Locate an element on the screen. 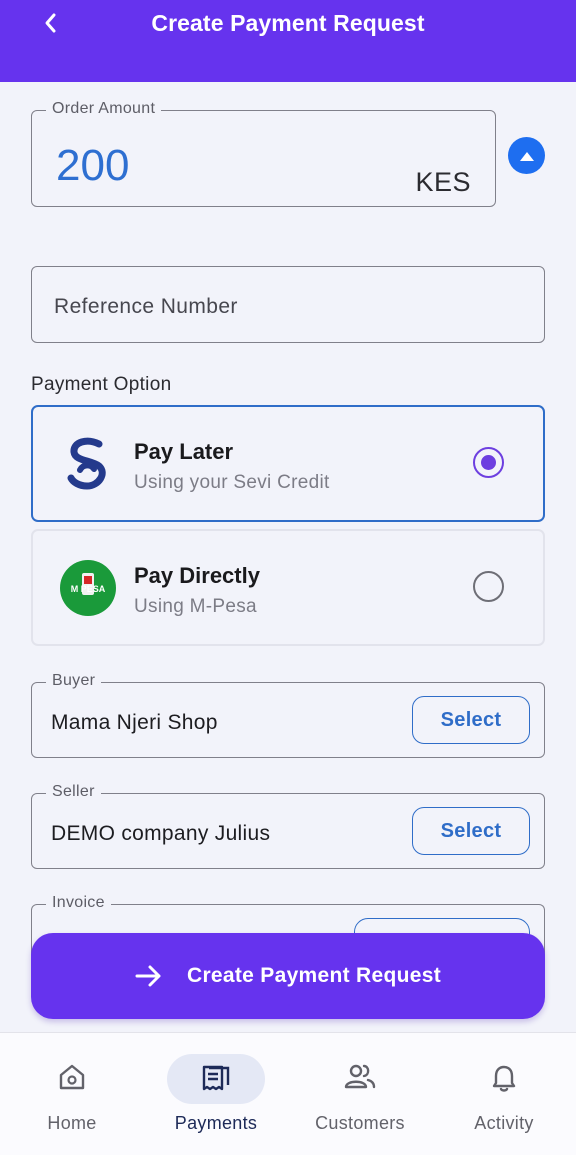 The width and height of the screenshot is (576, 1155). arrow-right-icon is located at coordinates (149, 976).